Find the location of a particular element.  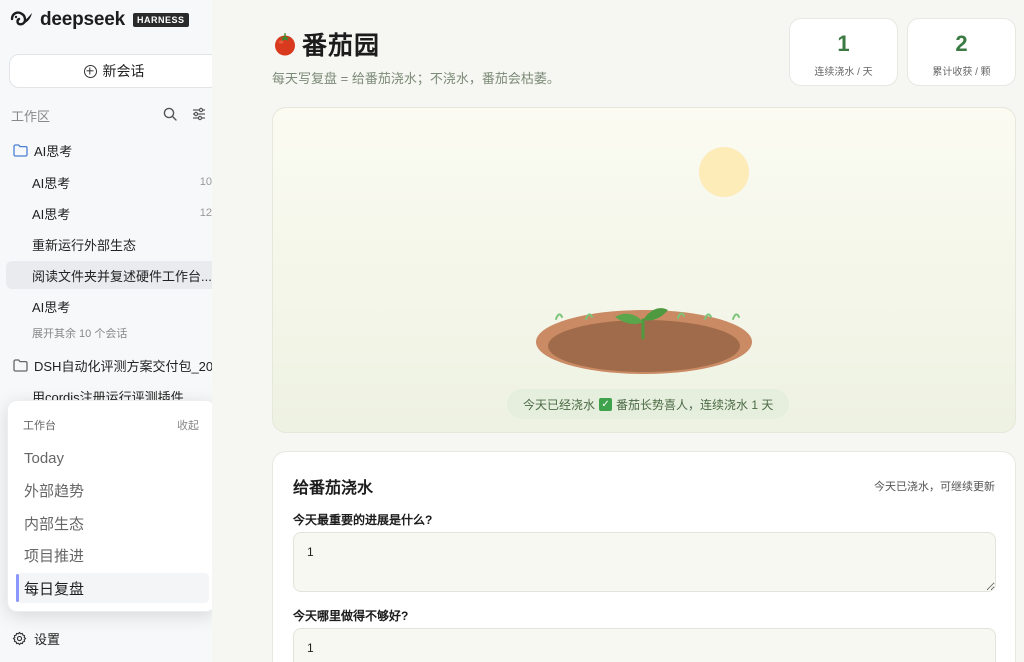

new-chat-label: 新会话 is located at coordinates (123, 71).